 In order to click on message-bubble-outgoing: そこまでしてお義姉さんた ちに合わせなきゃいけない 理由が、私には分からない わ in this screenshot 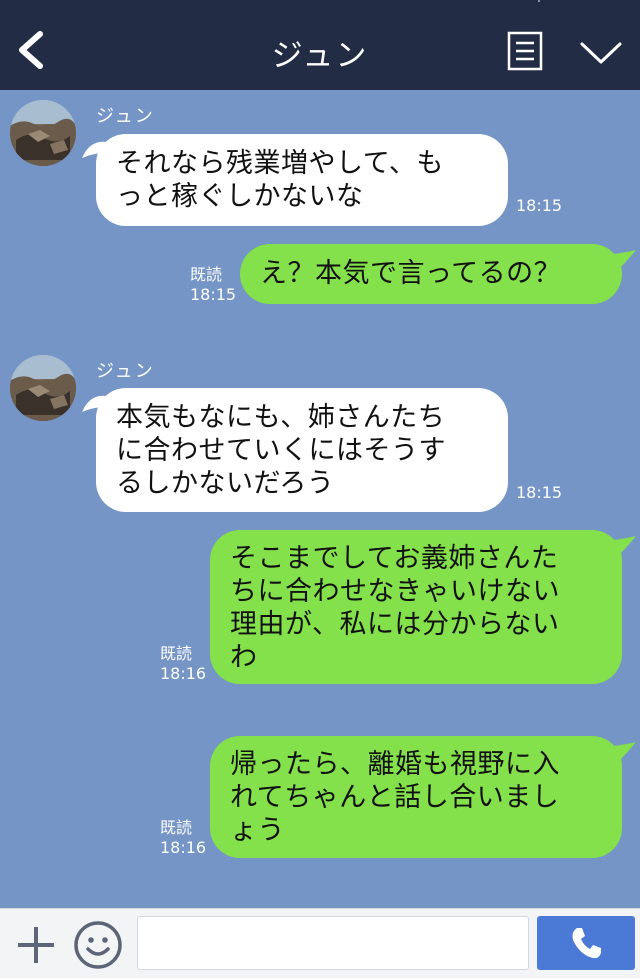, I will do `click(416, 607)`.